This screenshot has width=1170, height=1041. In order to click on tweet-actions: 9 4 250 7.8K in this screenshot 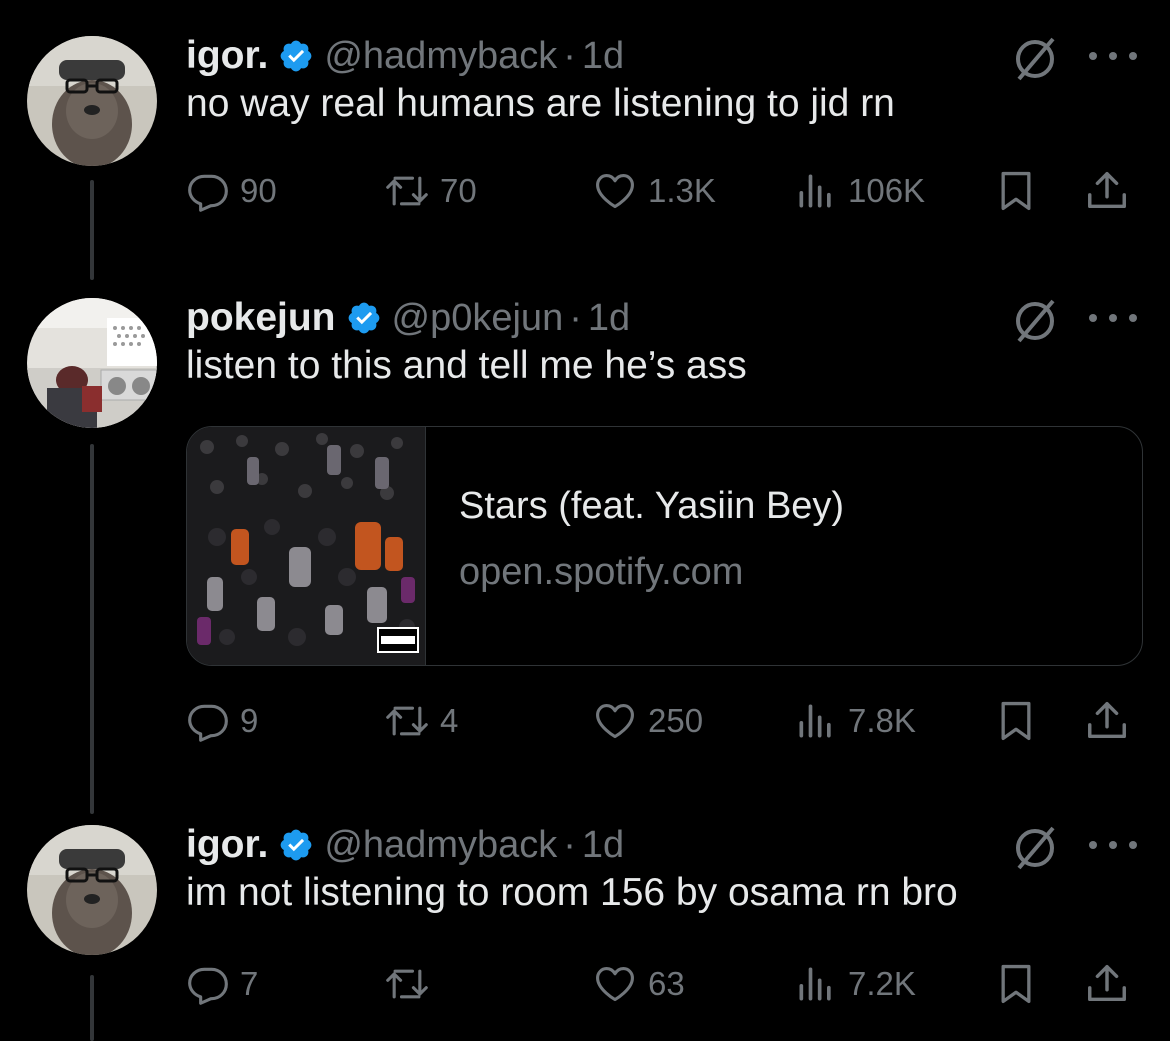, I will do `click(666, 721)`.